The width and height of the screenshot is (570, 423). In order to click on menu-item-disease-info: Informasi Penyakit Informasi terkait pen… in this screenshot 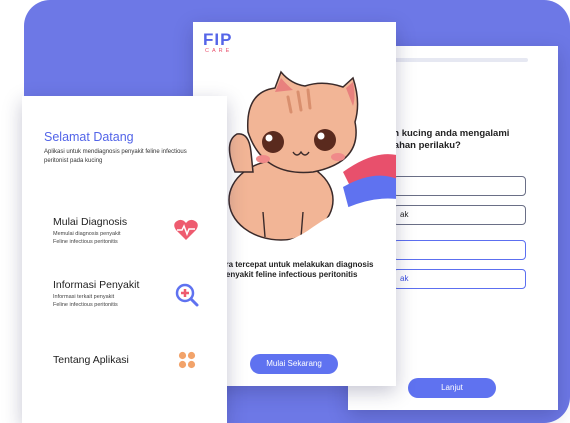, I will do `click(96, 294)`.